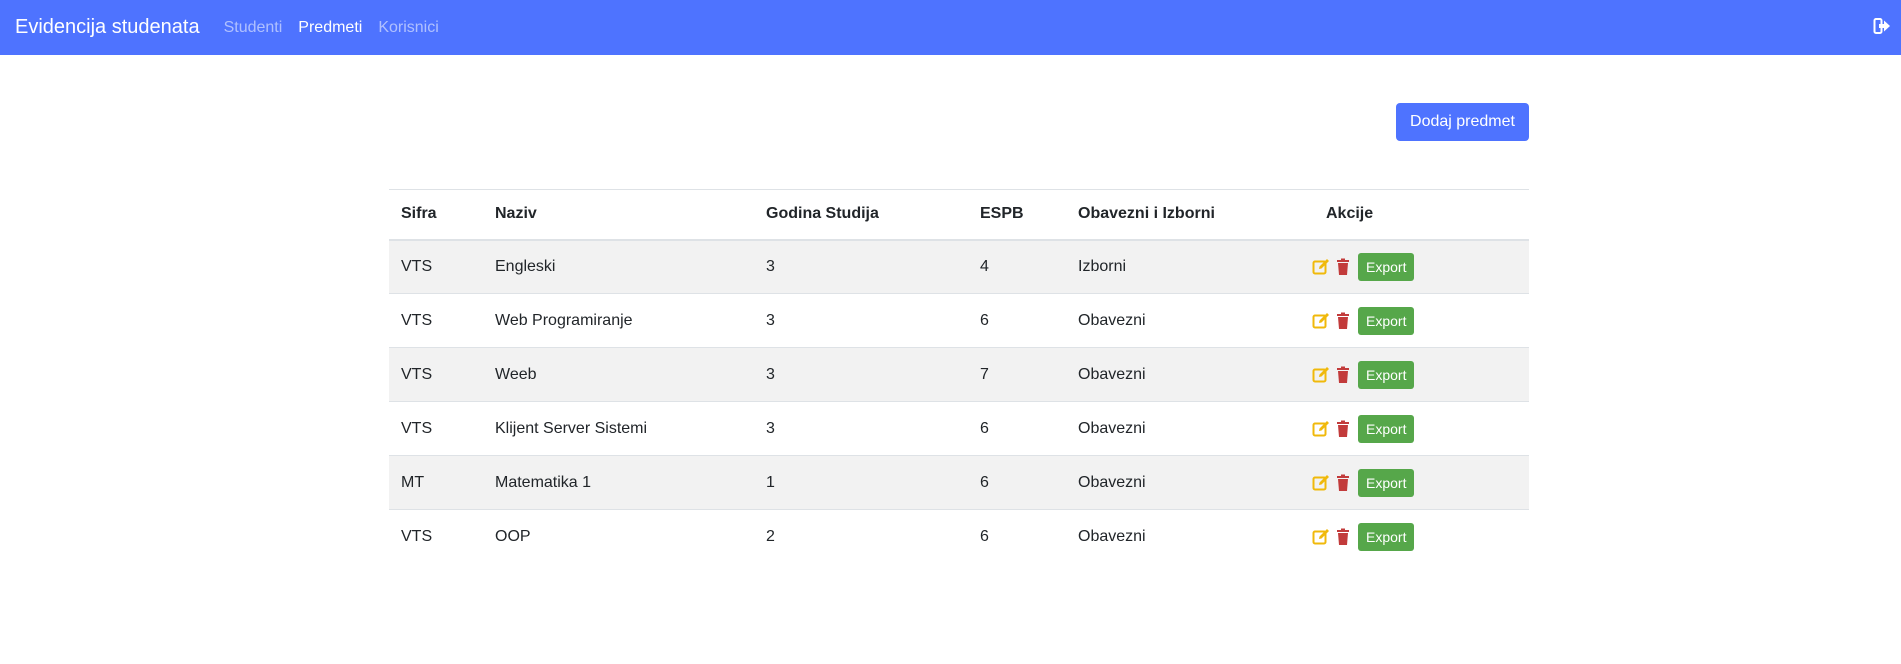  What do you see at coordinates (618, 374) in the screenshot?
I see `cell-naziv: Weeb` at bounding box center [618, 374].